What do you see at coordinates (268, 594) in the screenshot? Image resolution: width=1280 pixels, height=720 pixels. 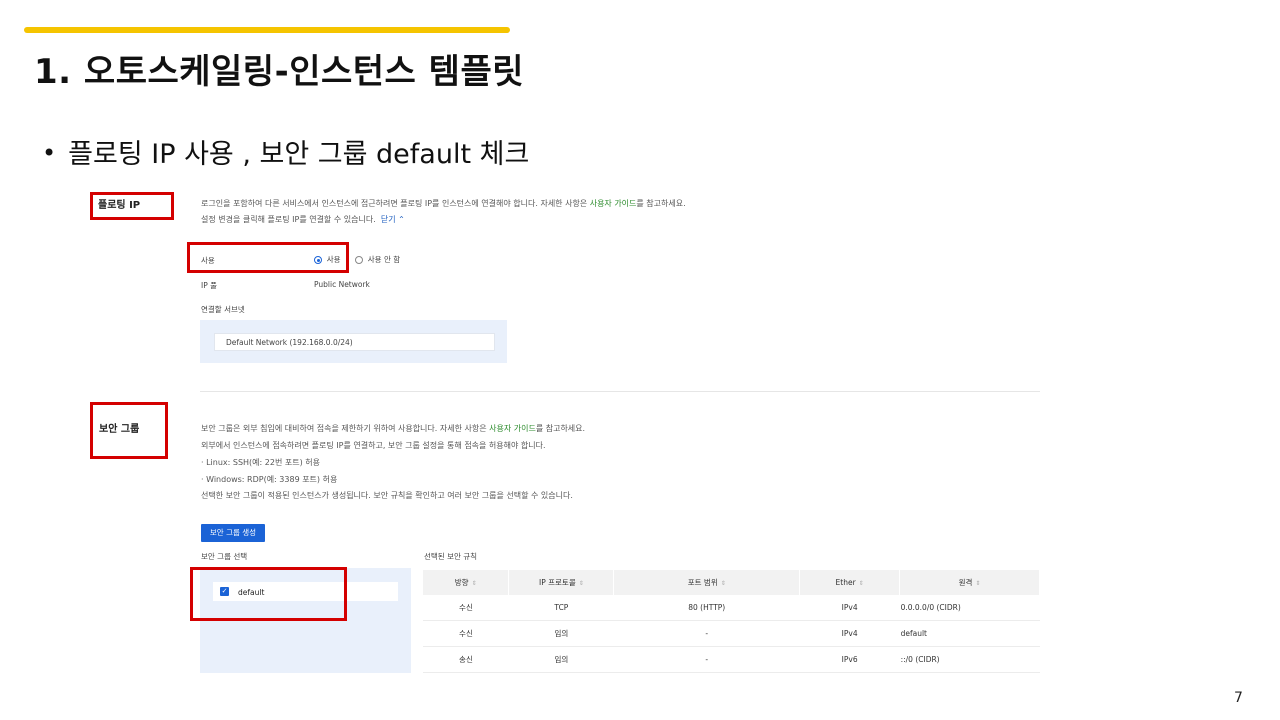 I see `default-checkbox-highlight` at bounding box center [268, 594].